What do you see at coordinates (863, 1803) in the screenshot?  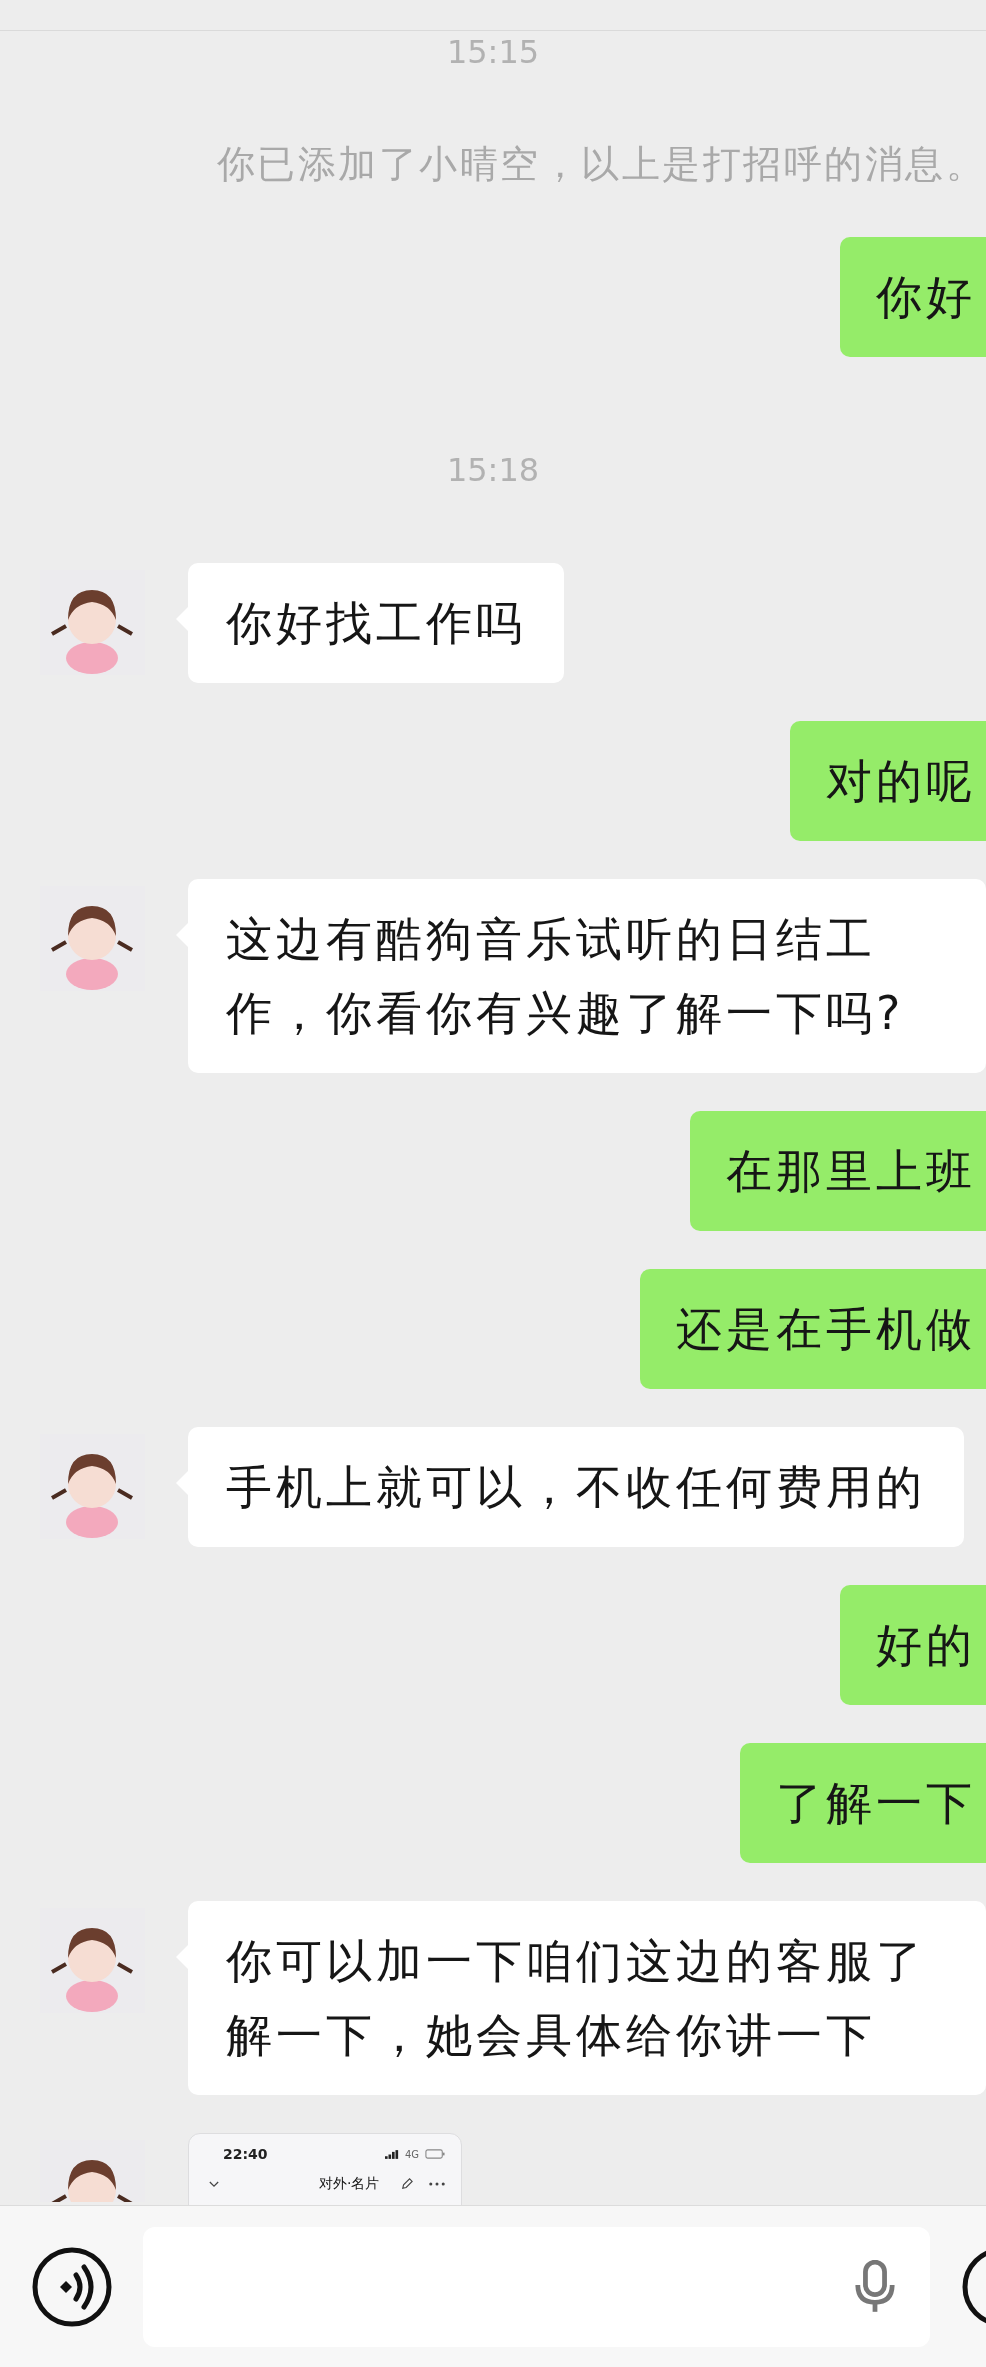 I see `message-bubble: 了解一下` at bounding box center [863, 1803].